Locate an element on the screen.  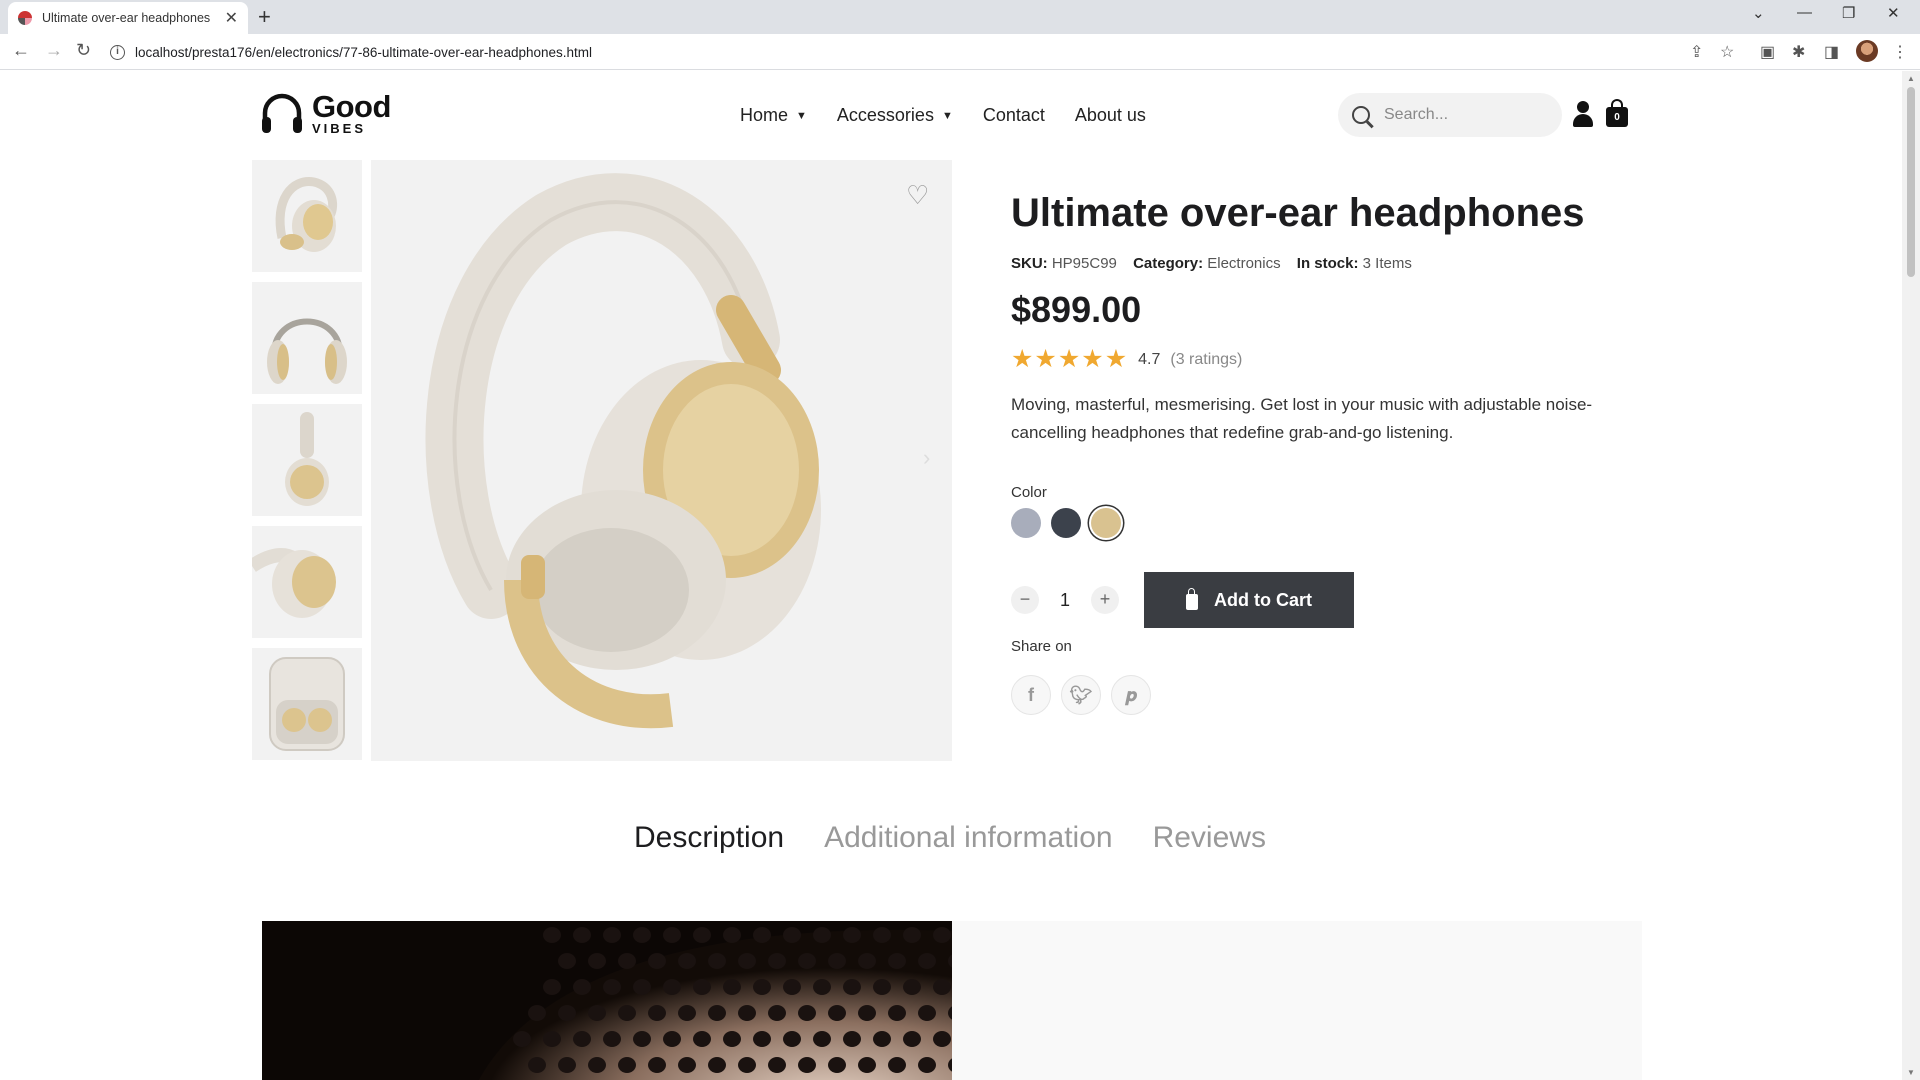
logo-text-good: Good is located at coordinates (351, 106).